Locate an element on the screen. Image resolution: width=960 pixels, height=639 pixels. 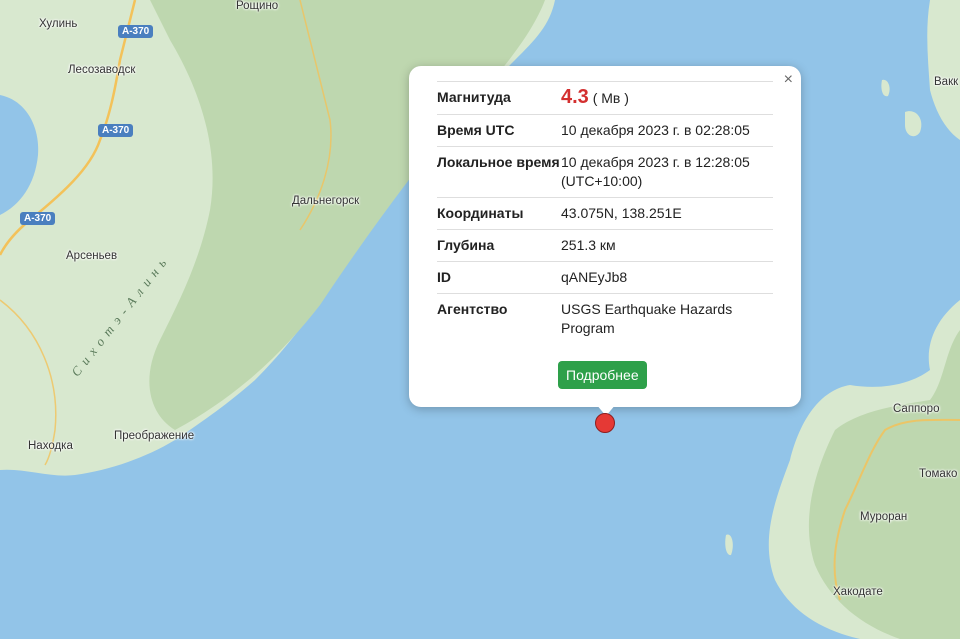
place-label: Рощино is located at coordinates (257, 6).